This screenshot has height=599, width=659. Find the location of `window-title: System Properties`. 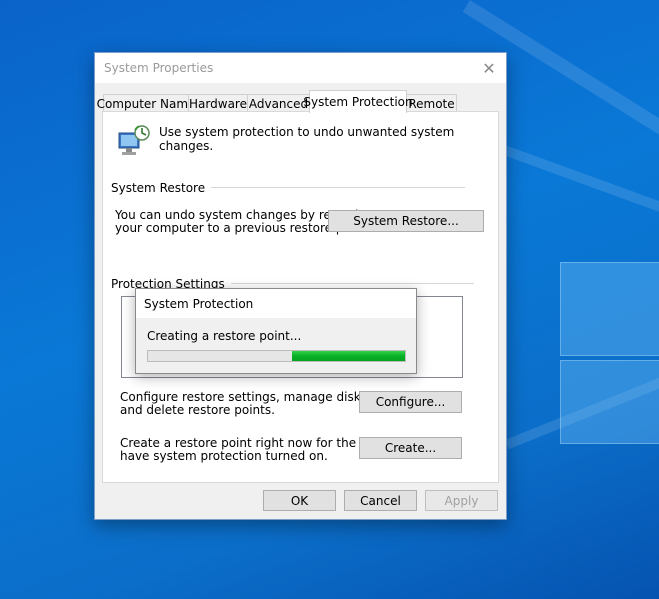

window-title: System Properties is located at coordinates (159, 68).